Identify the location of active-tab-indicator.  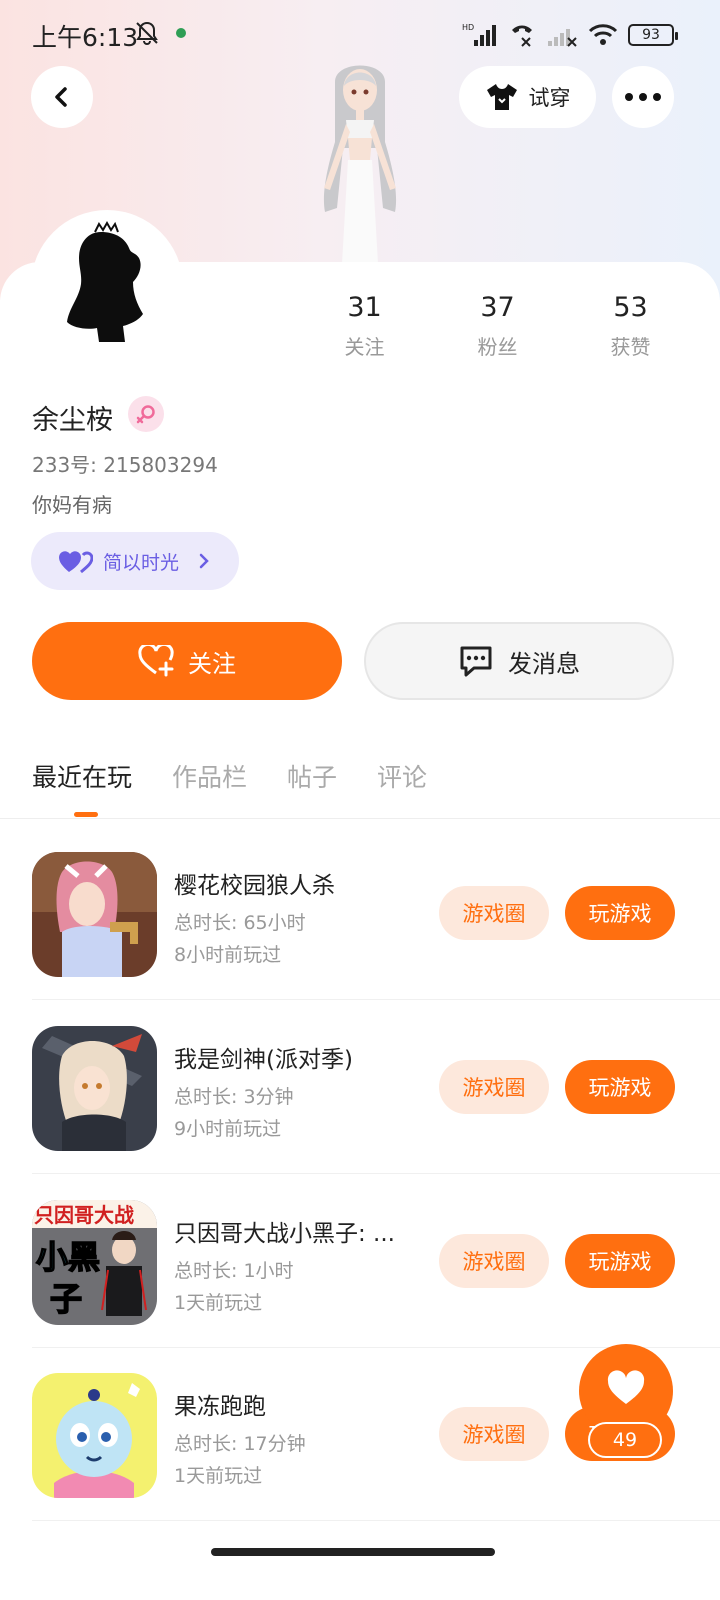
(86, 814).